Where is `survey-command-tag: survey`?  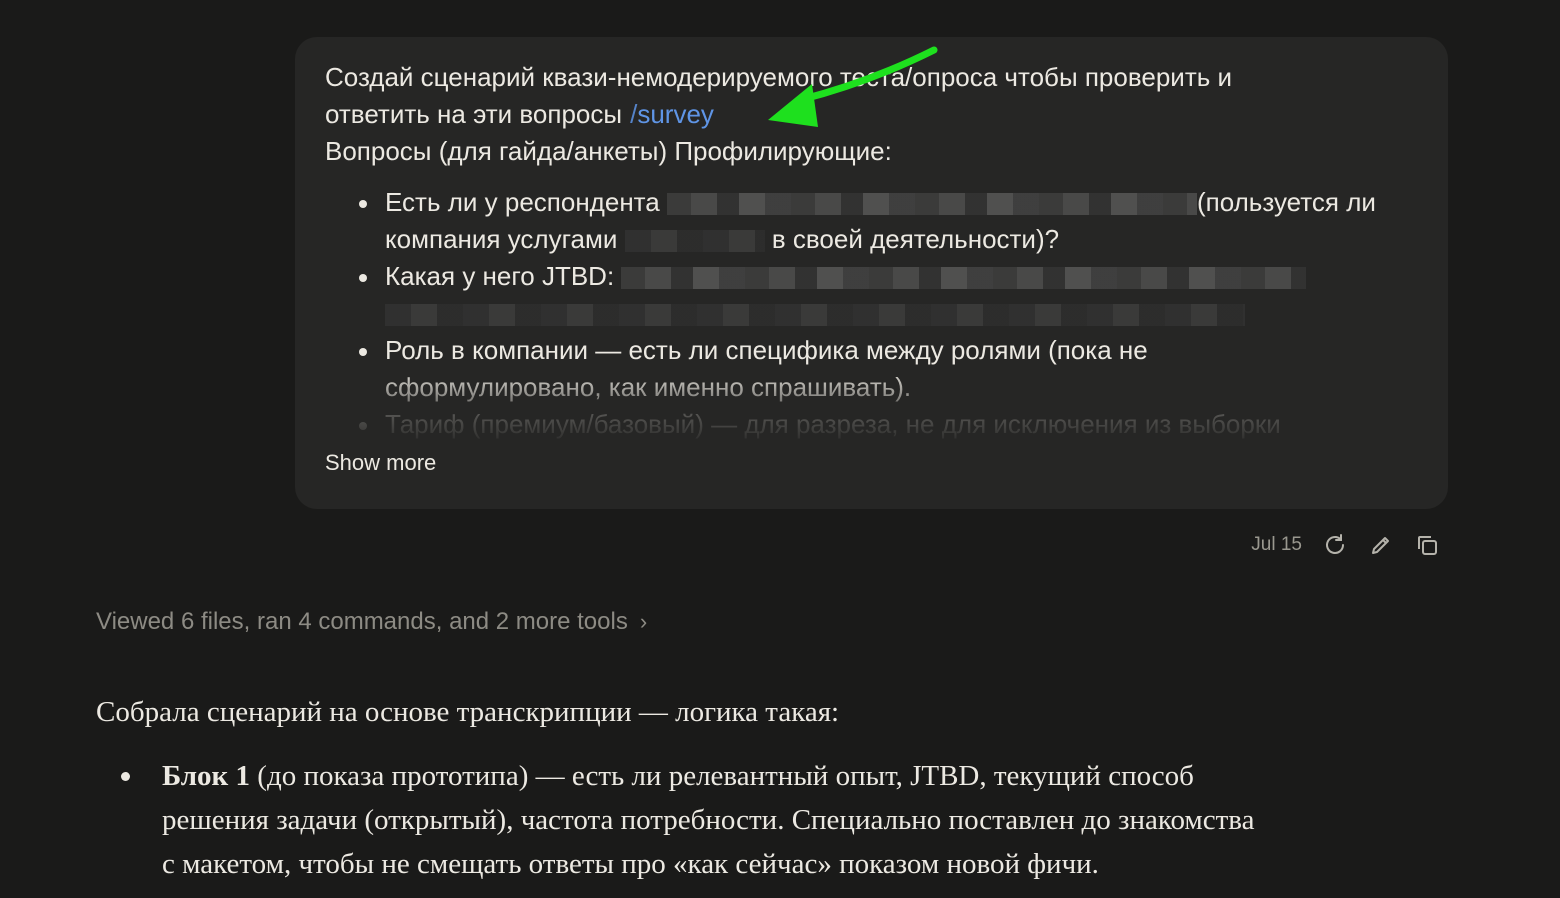 survey-command-tag: survey is located at coordinates (675, 114).